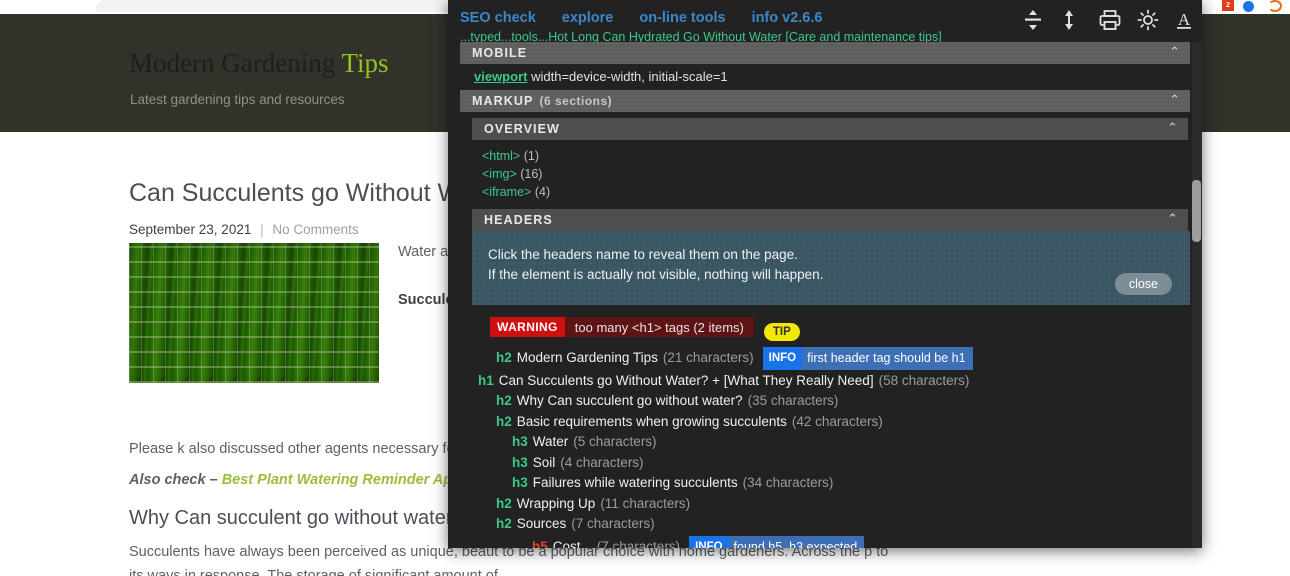  Describe the element at coordinates (682, 18) in the screenshot. I see `nav-online-tools: on-line tools` at that location.